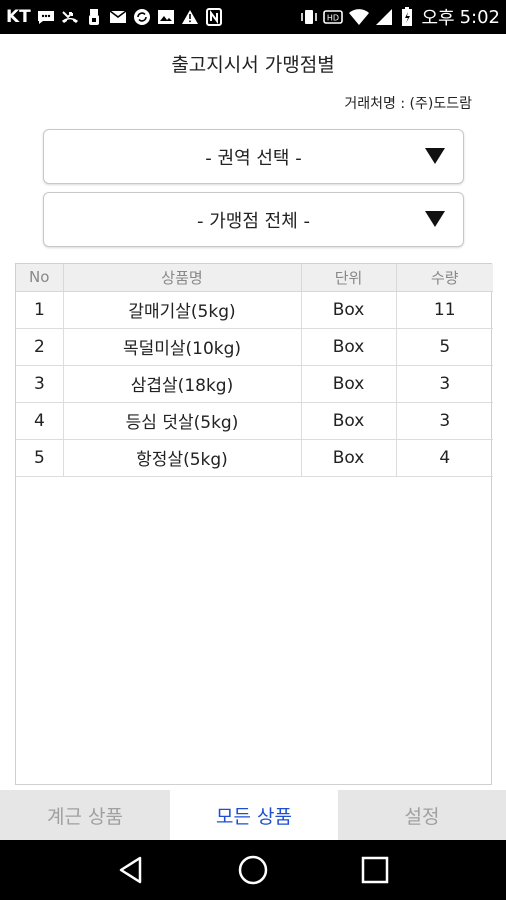  Describe the element at coordinates (375, 870) in the screenshot. I see `recent-apps-icon` at that location.